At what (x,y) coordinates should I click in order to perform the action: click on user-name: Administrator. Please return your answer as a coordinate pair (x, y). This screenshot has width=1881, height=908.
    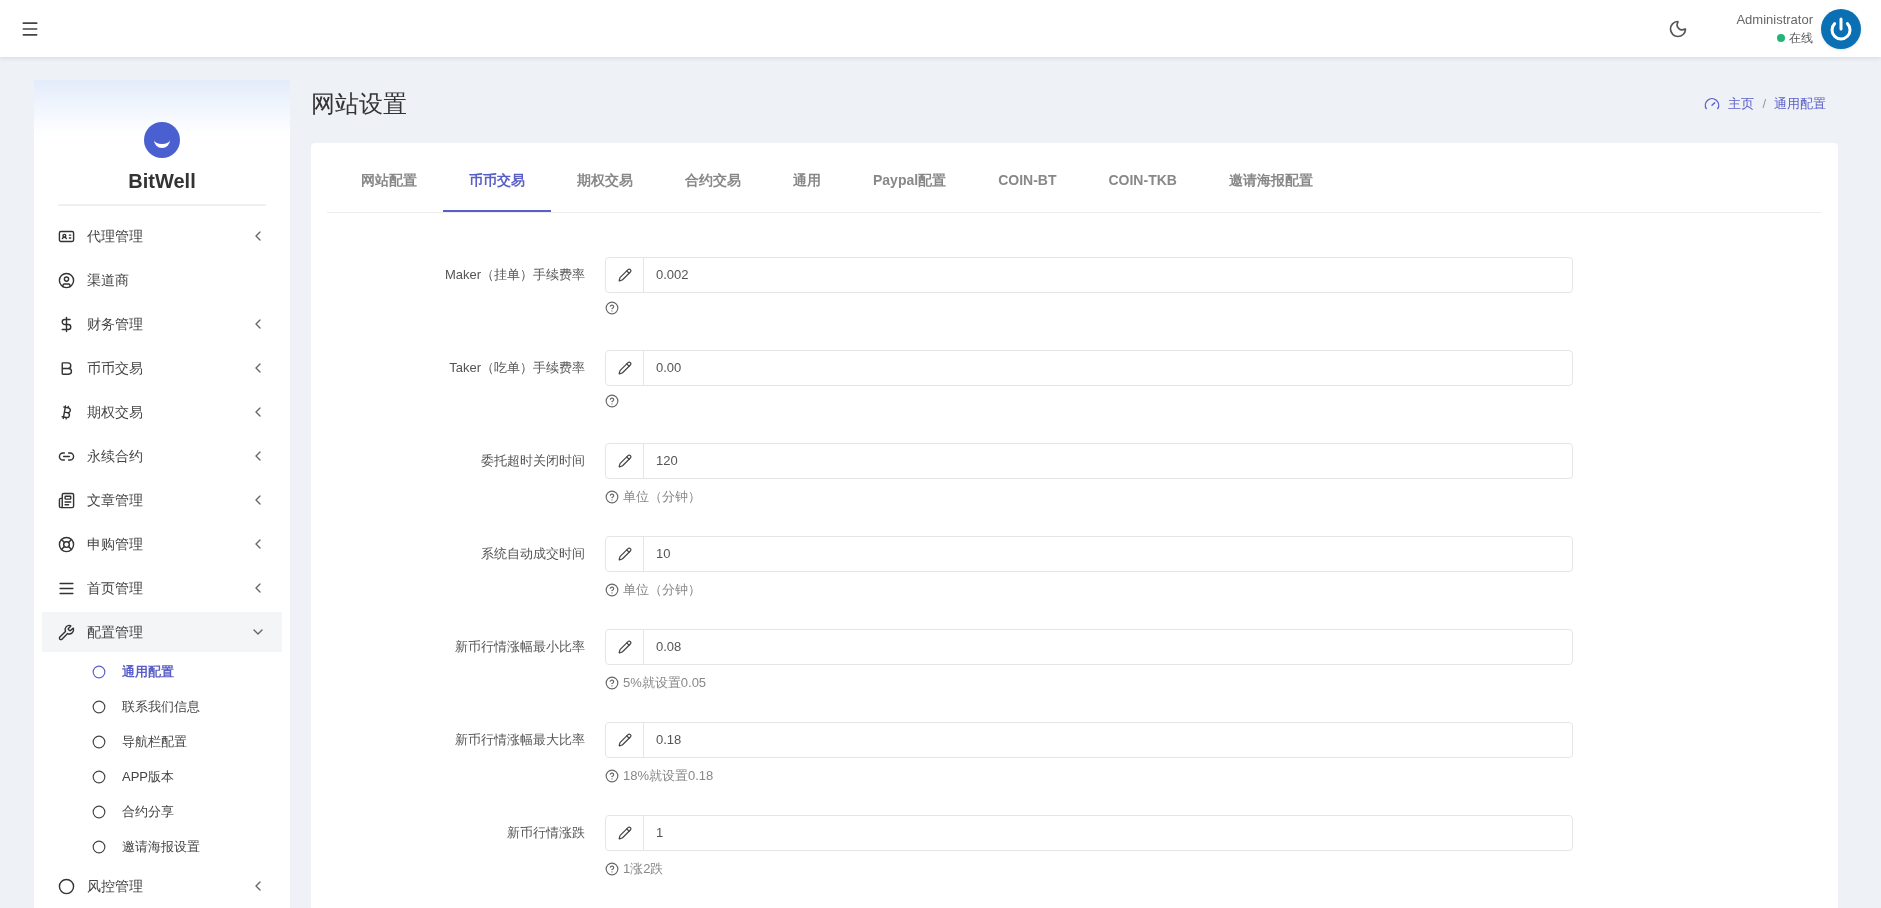
    Looking at the image, I should click on (1774, 19).